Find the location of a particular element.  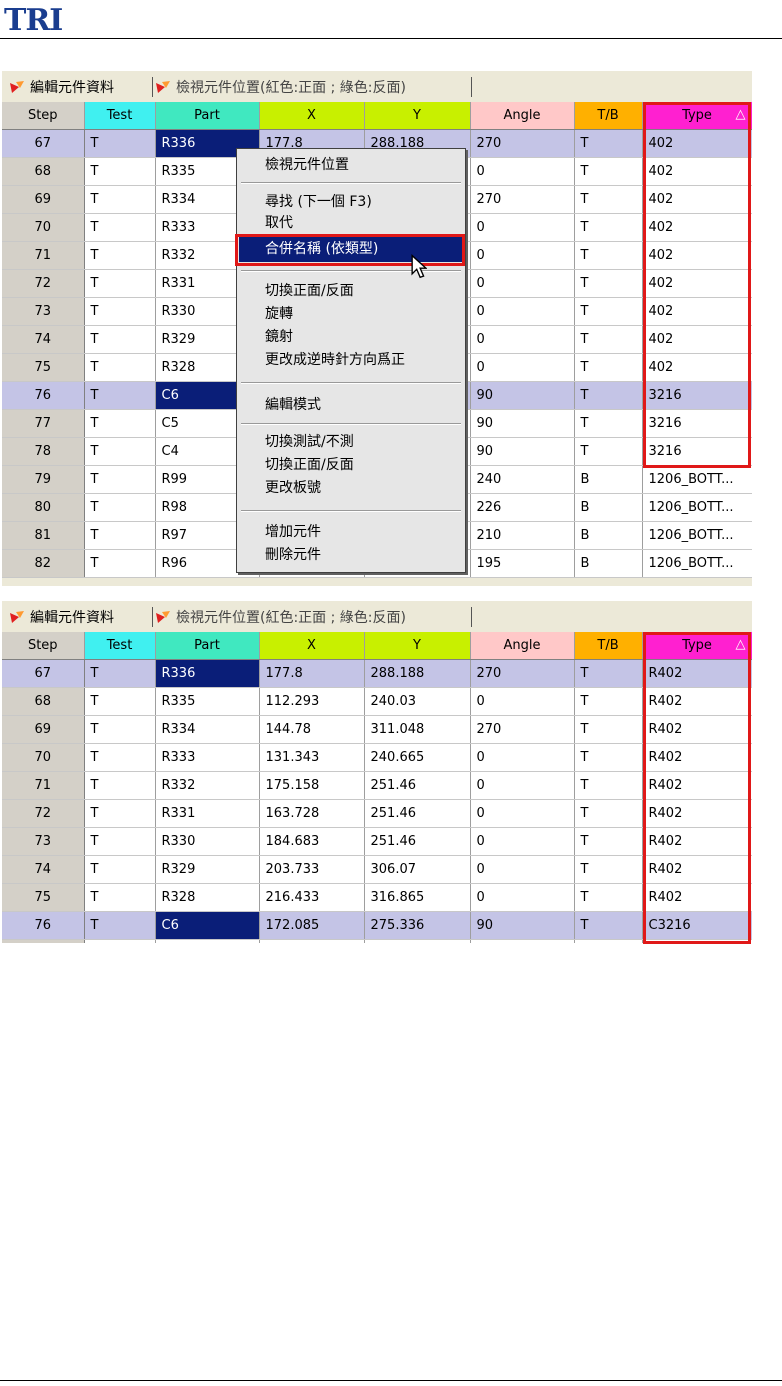

cell-y: 275.336 is located at coordinates (417, 941).